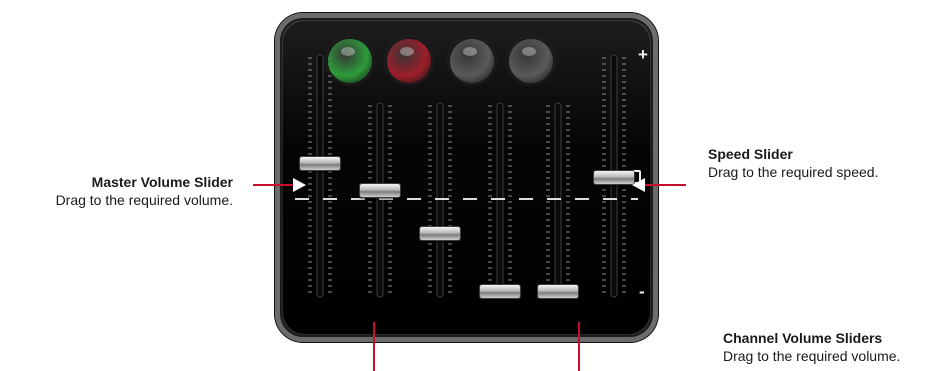  Describe the element at coordinates (642, 291) in the screenshot. I see `speed-minus-mark: -` at that location.